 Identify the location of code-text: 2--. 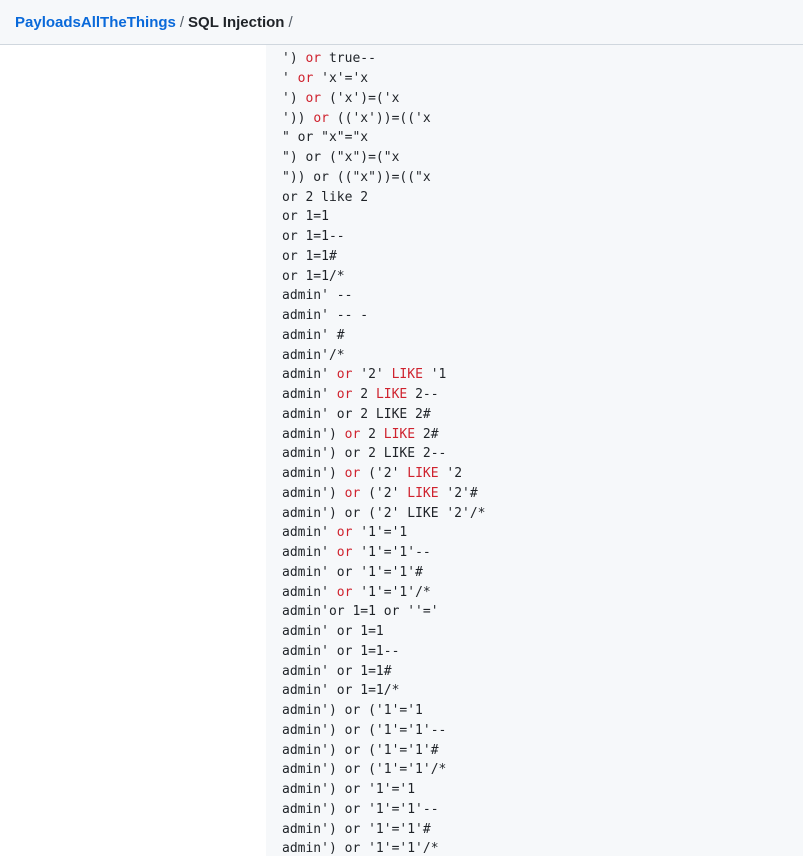
(423, 394).